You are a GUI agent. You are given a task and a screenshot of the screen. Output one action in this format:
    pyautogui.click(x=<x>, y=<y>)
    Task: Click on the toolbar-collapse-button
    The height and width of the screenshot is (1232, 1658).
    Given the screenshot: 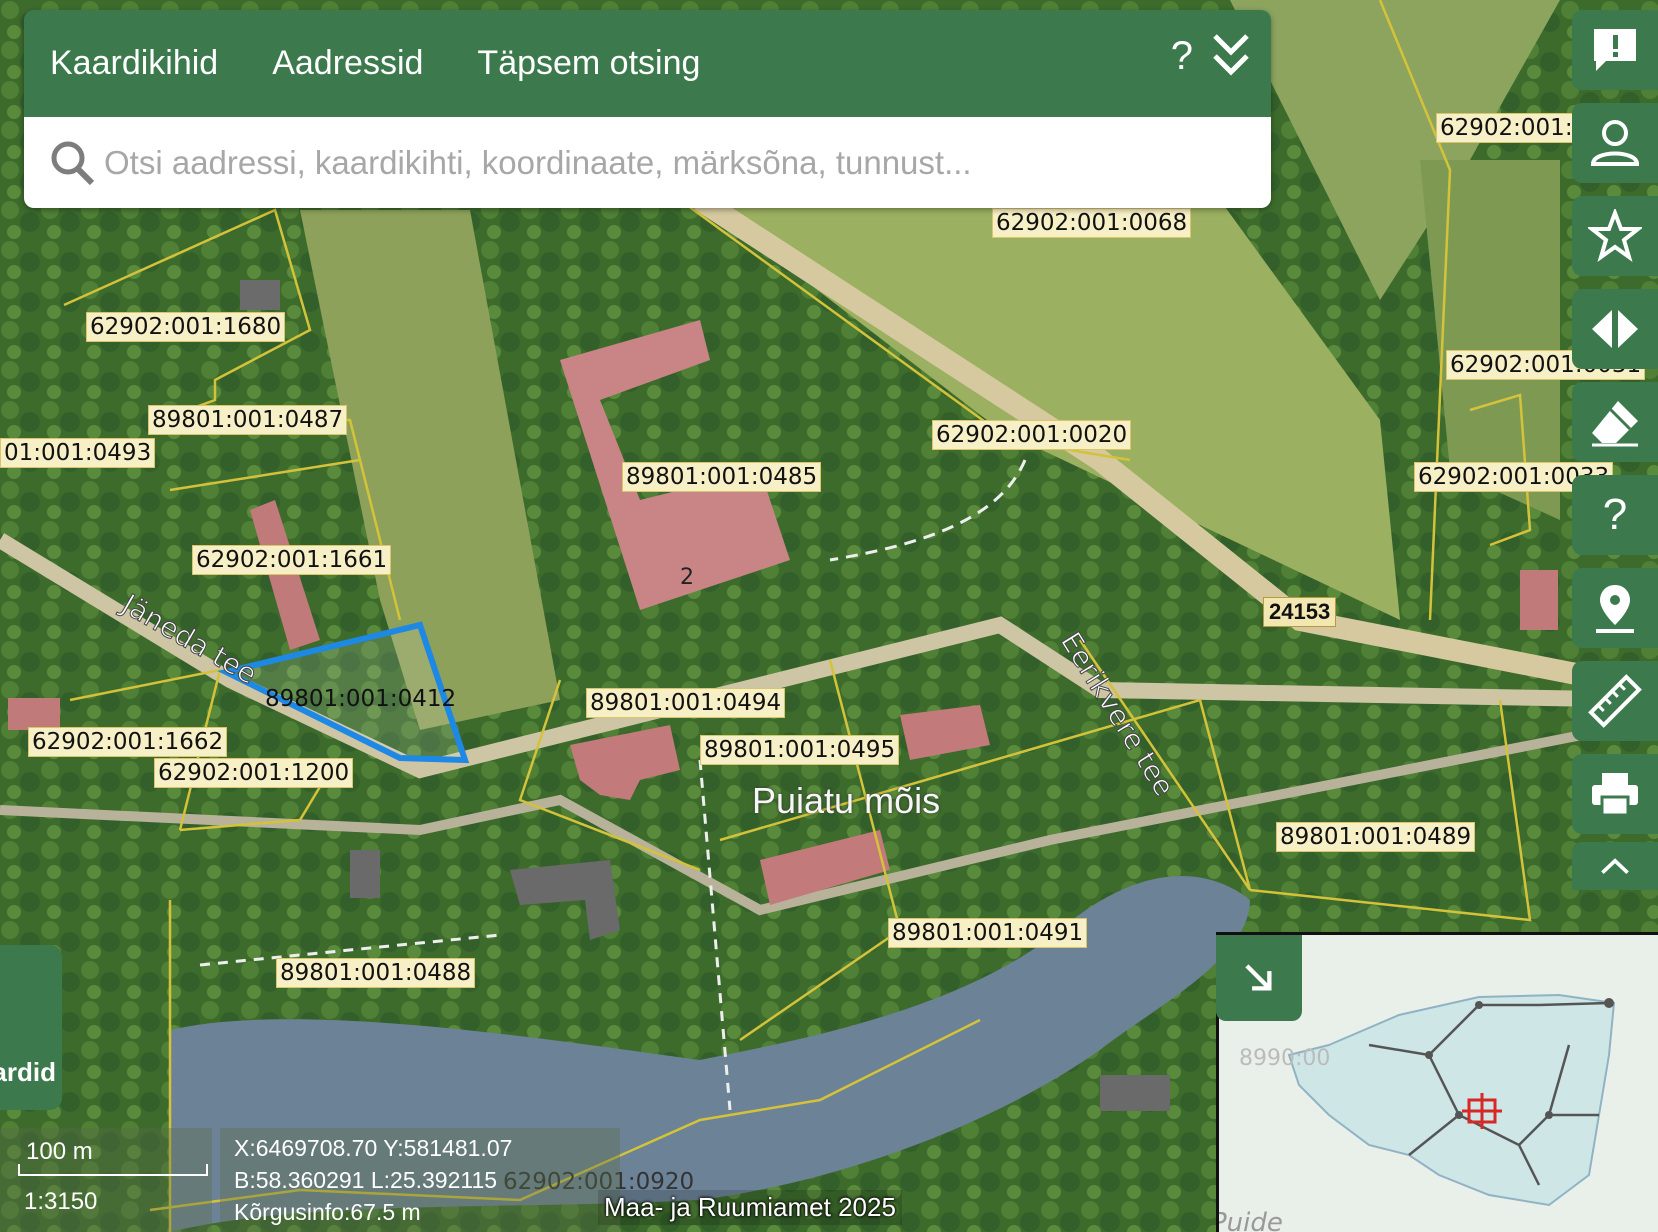 What is the action you would take?
    pyautogui.click(x=1615, y=866)
    